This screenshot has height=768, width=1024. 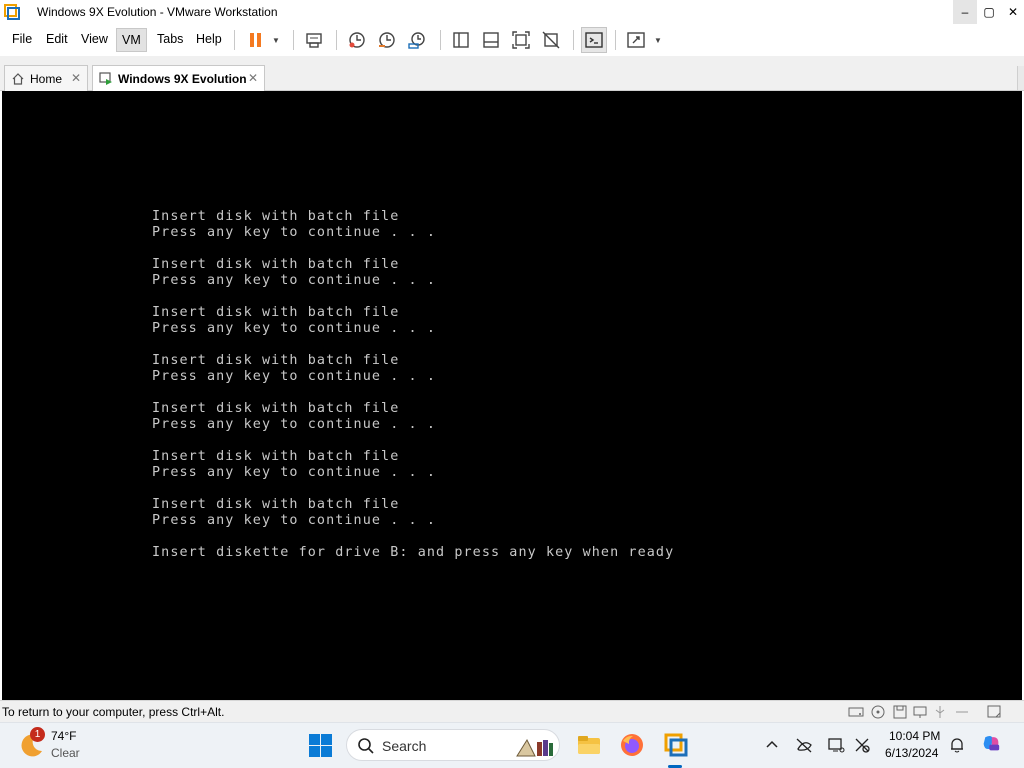 What do you see at coordinates (387, 40) in the screenshot?
I see `revert-snapshot-icon` at bounding box center [387, 40].